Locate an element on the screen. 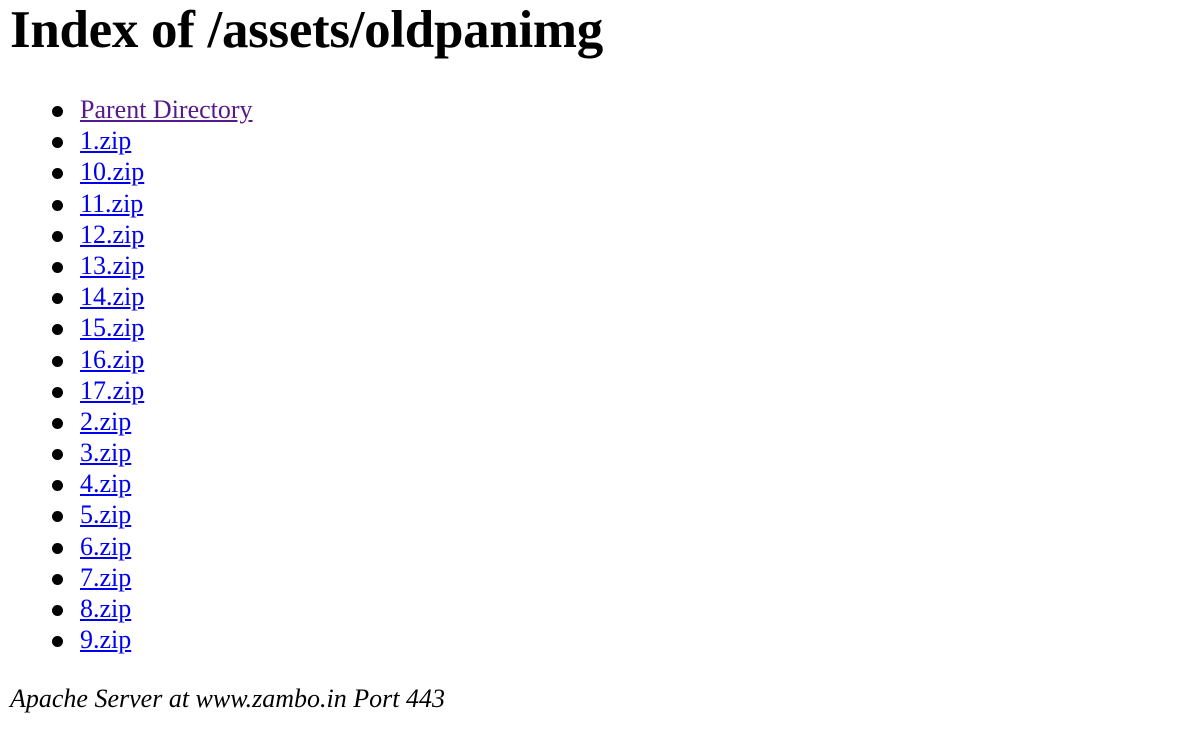  file-link: 2.zip is located at coordinates (105, 421).